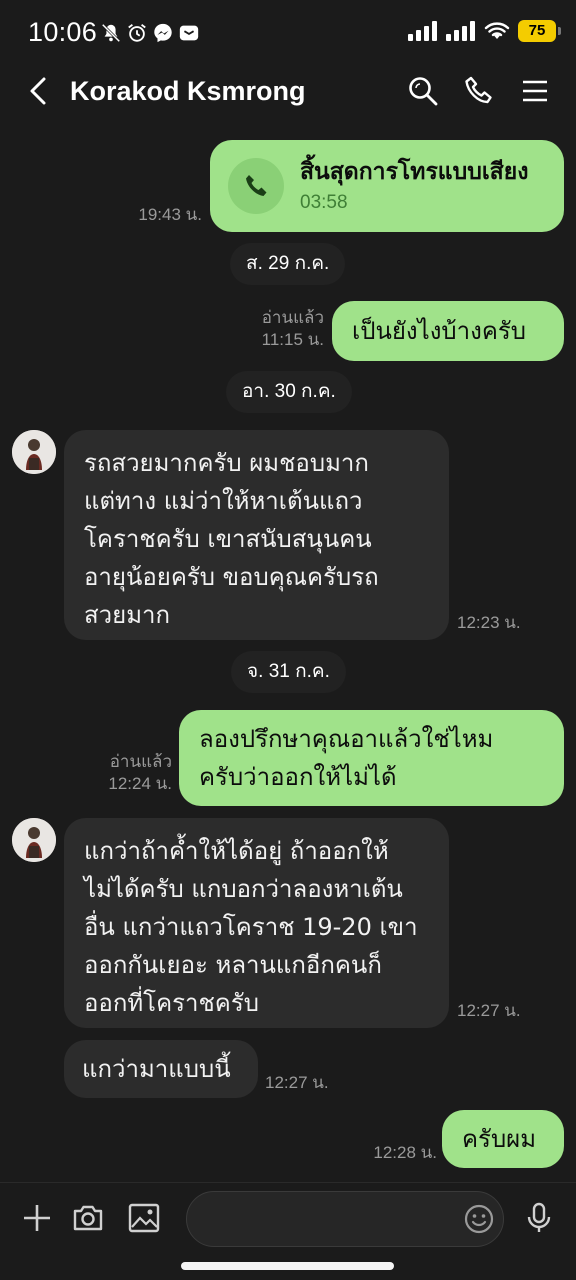 This screenshot has height=1280, width=576. What do you see at coordinates (171, 1003) in the screenshot?
I see `message-line: ออกที่โคราชครับ` at bounding box center [171, 1003].